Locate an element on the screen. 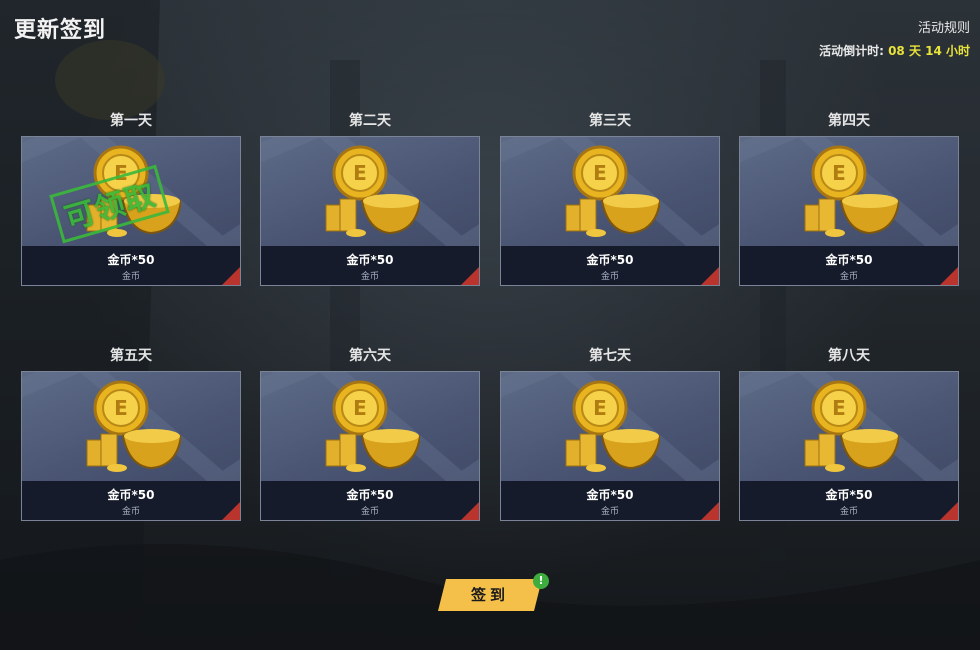 The height and width of the screenshot is (650, 980). countdown: 活动倒计时: 08 天 14 小时 is located at coordinates (894, 50).